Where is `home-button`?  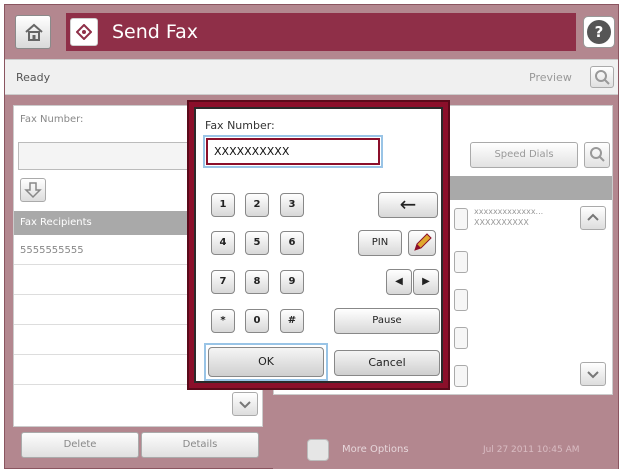
home-button is located at coordinates (33, 32).